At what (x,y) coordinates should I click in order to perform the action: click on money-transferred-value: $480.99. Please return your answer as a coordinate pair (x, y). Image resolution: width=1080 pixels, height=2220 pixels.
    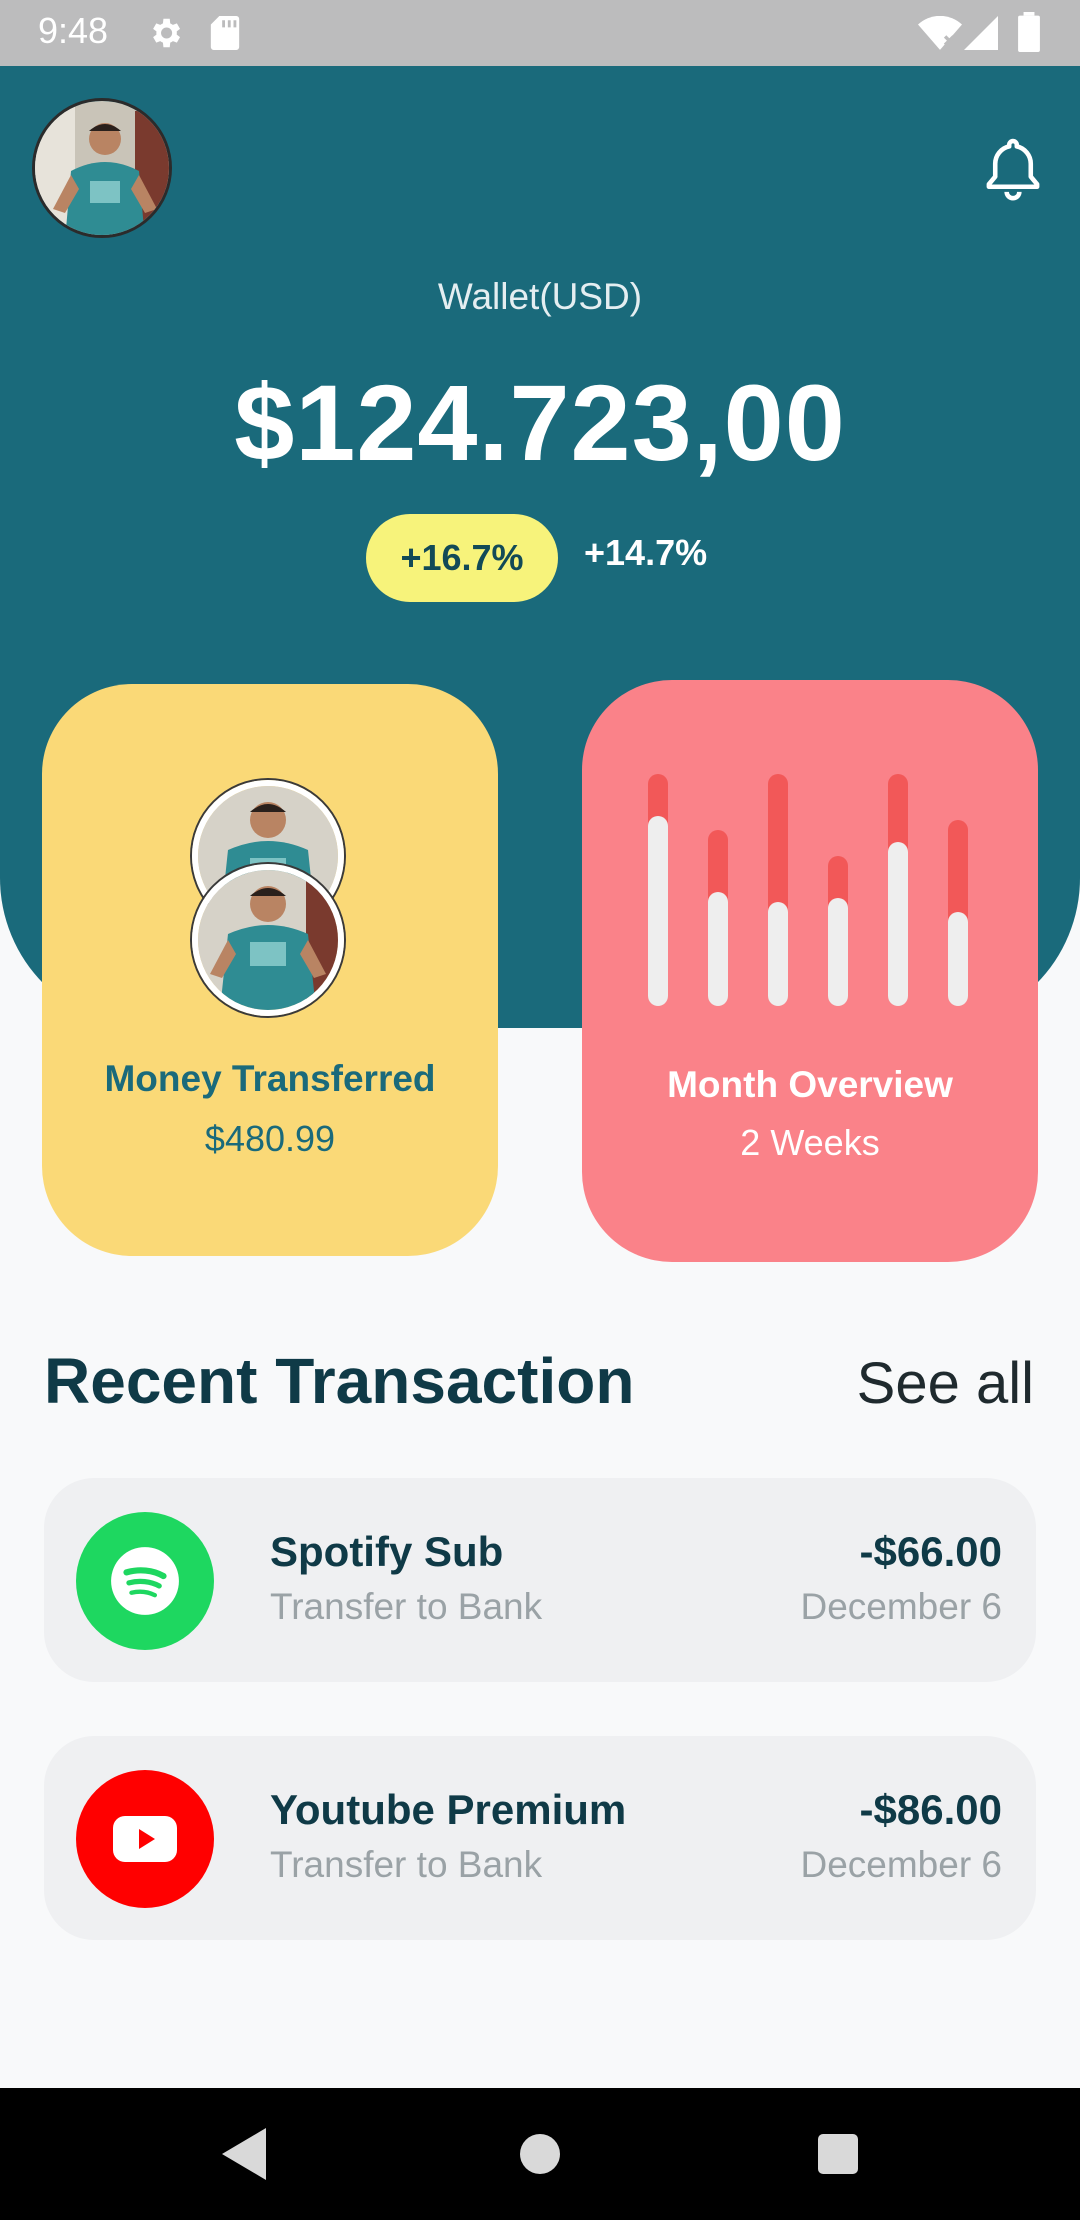
    Looking at the image, I should click on (270, 1138).